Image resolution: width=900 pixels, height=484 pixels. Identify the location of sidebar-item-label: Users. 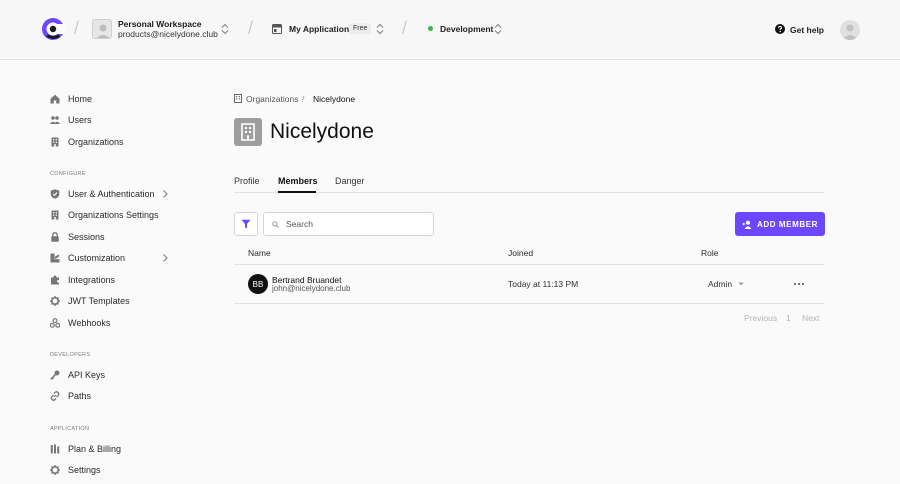
(80, 120).